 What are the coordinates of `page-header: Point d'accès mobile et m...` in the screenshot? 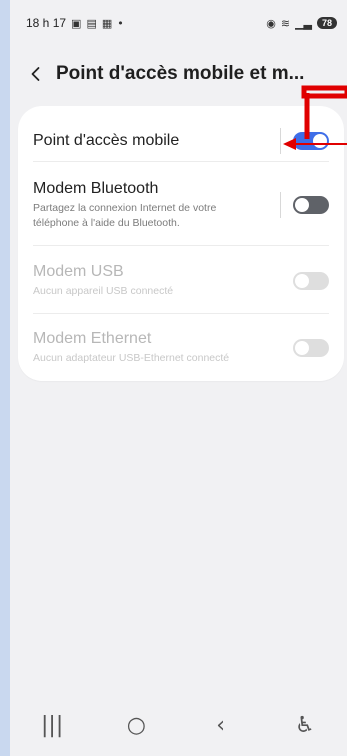 It's located at (181, 74).